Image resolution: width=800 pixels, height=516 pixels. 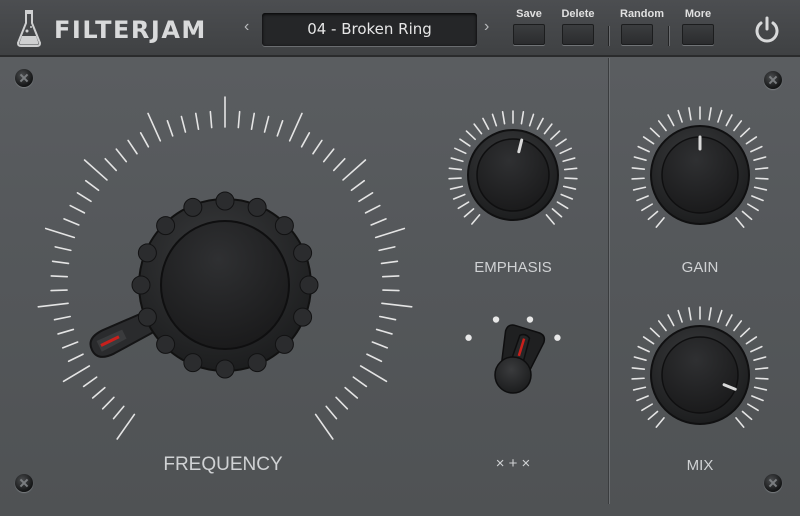 I want to click on multiplier-position-dot, so click(x=530, y=319).